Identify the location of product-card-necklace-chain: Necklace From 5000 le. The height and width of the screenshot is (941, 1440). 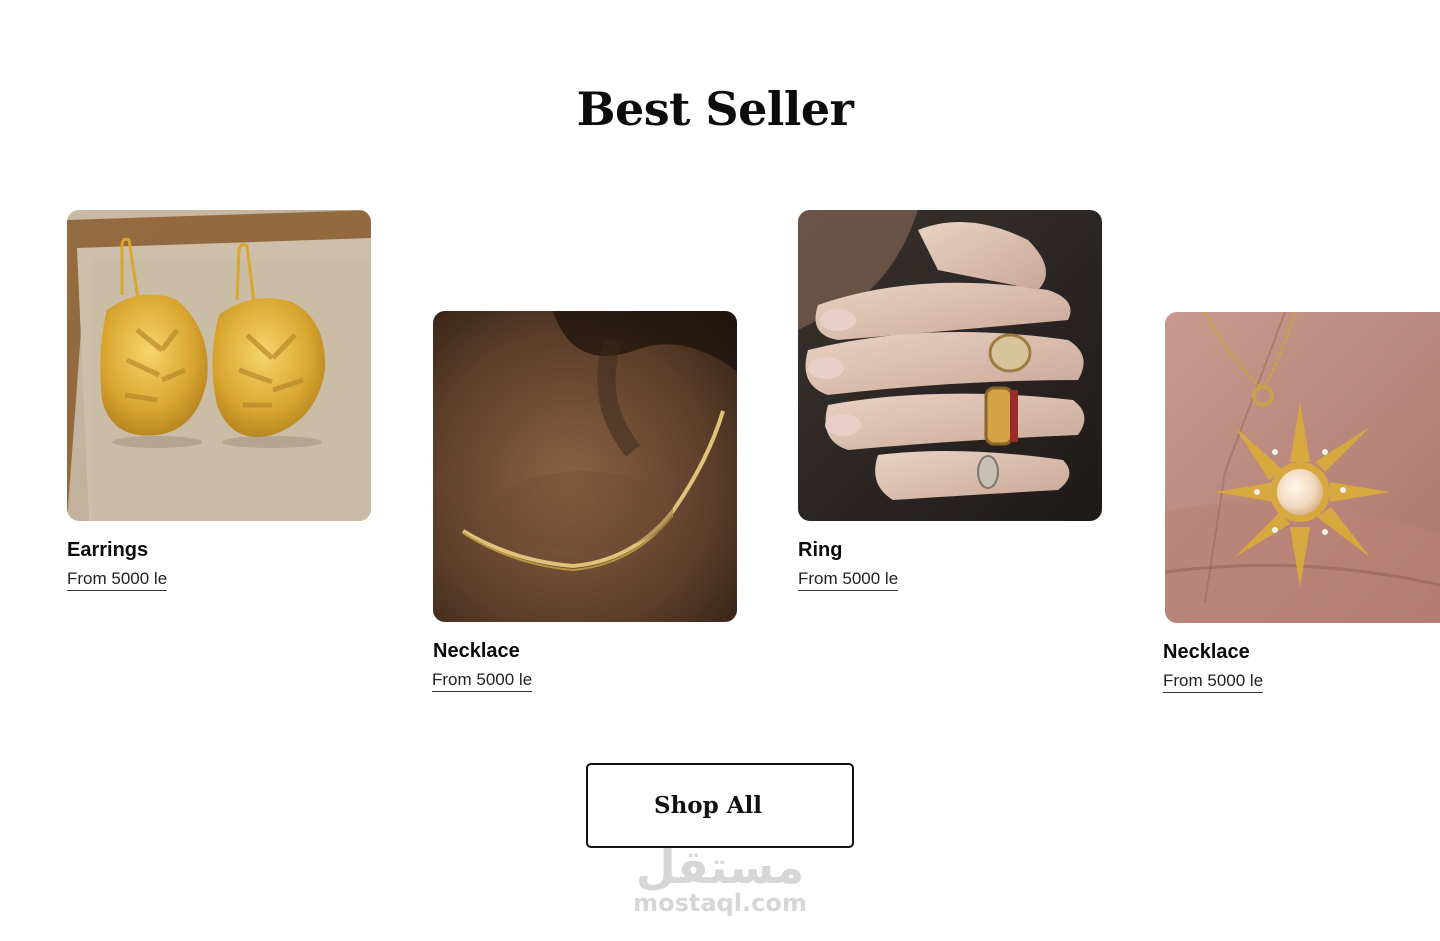
(585, 501).